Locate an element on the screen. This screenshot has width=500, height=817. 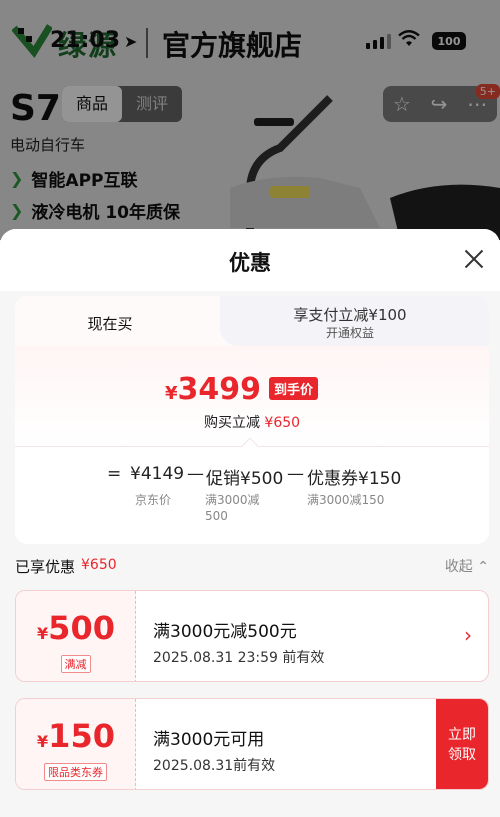
promo-amount: 促销¥500 is located at coordinates (245, 479).